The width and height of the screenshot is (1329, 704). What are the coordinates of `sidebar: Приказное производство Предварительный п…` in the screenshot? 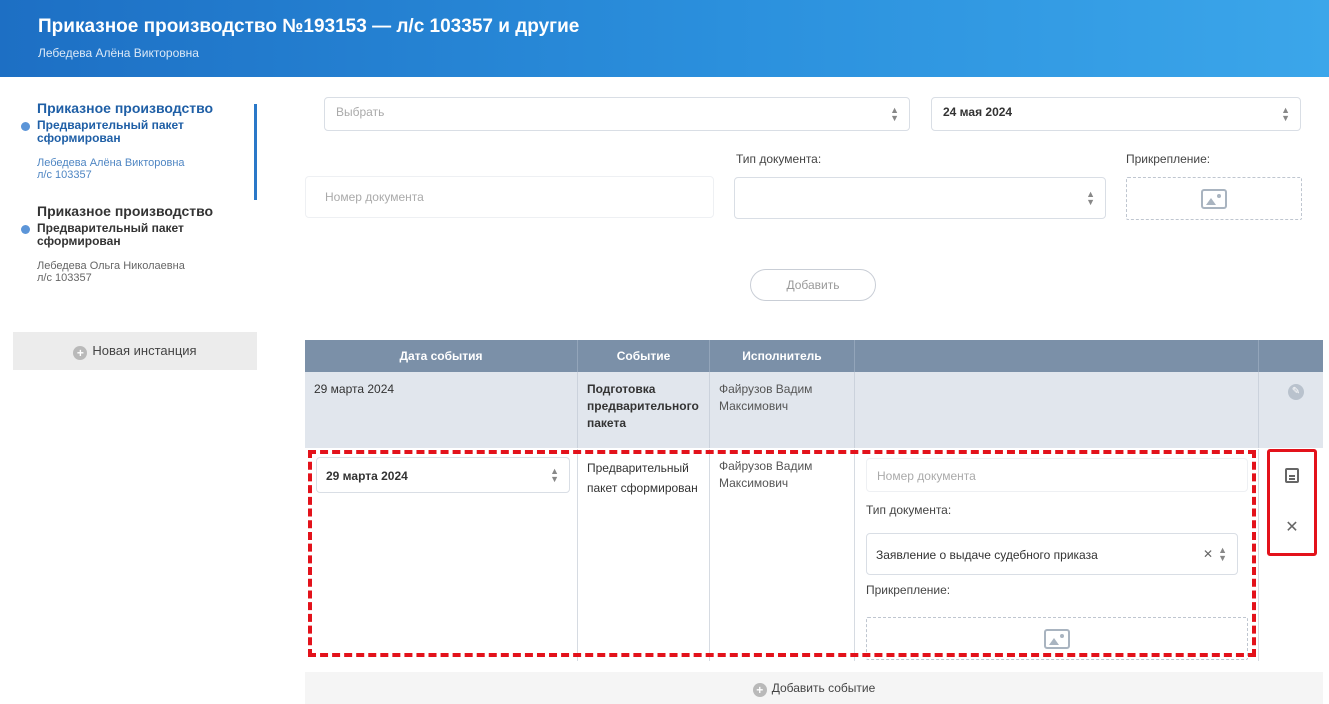 It's located at (135, 235).